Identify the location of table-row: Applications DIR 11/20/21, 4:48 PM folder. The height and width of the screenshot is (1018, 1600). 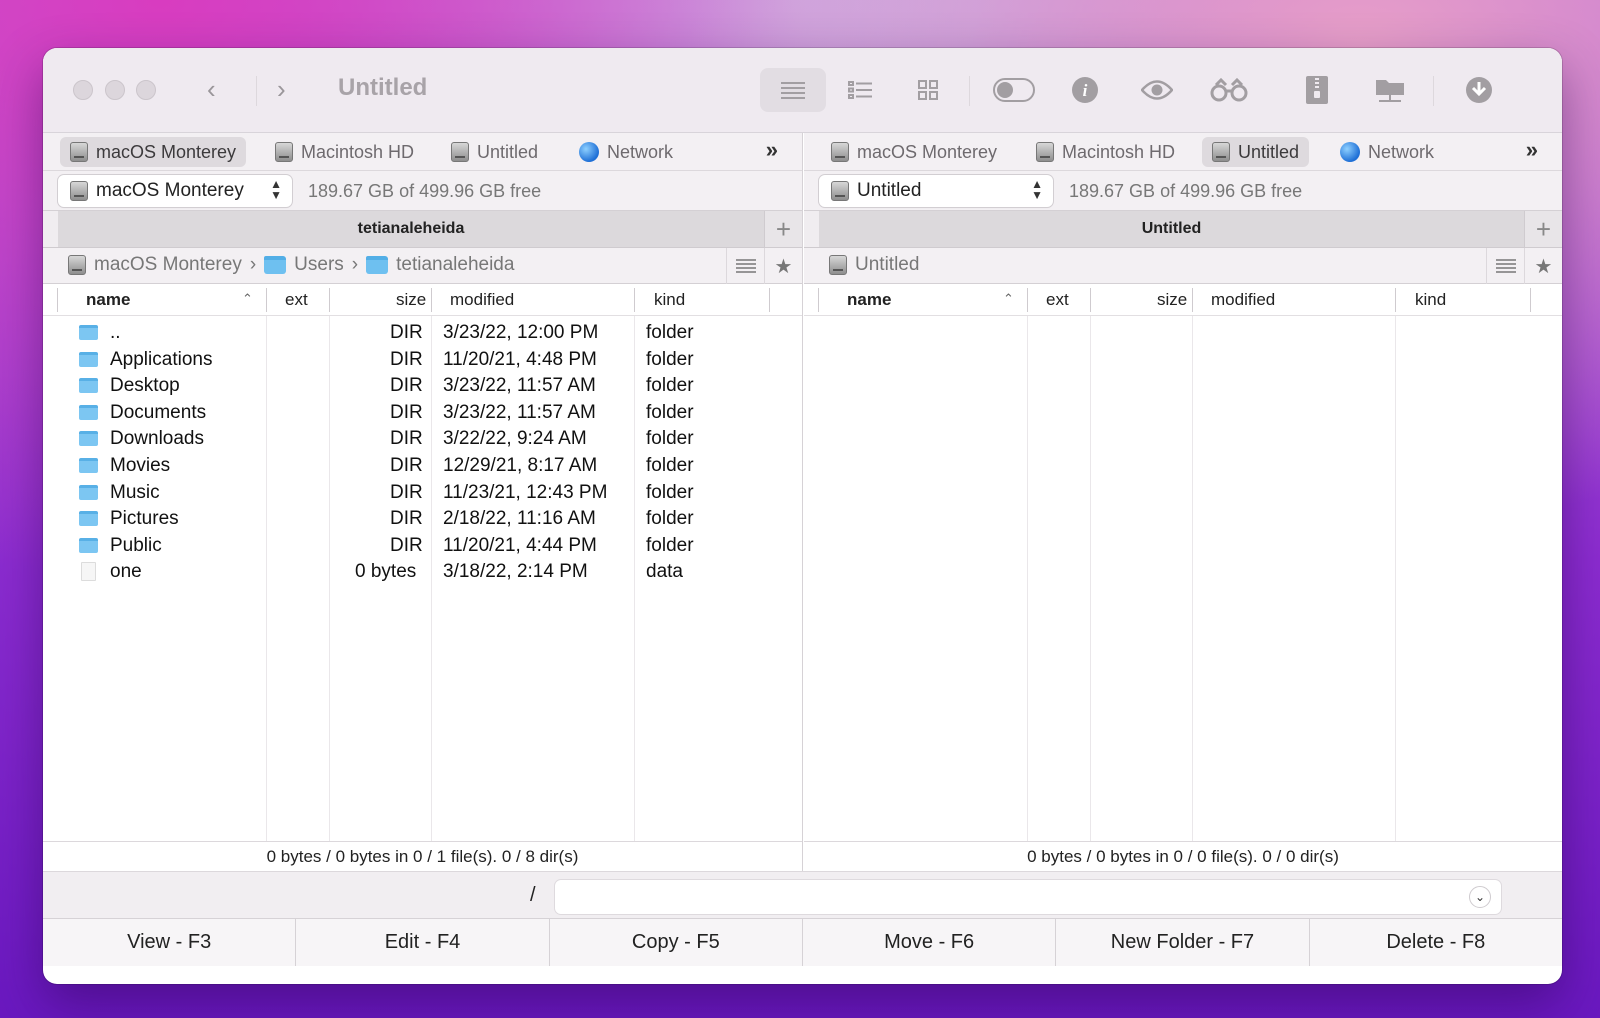
(422, 360).